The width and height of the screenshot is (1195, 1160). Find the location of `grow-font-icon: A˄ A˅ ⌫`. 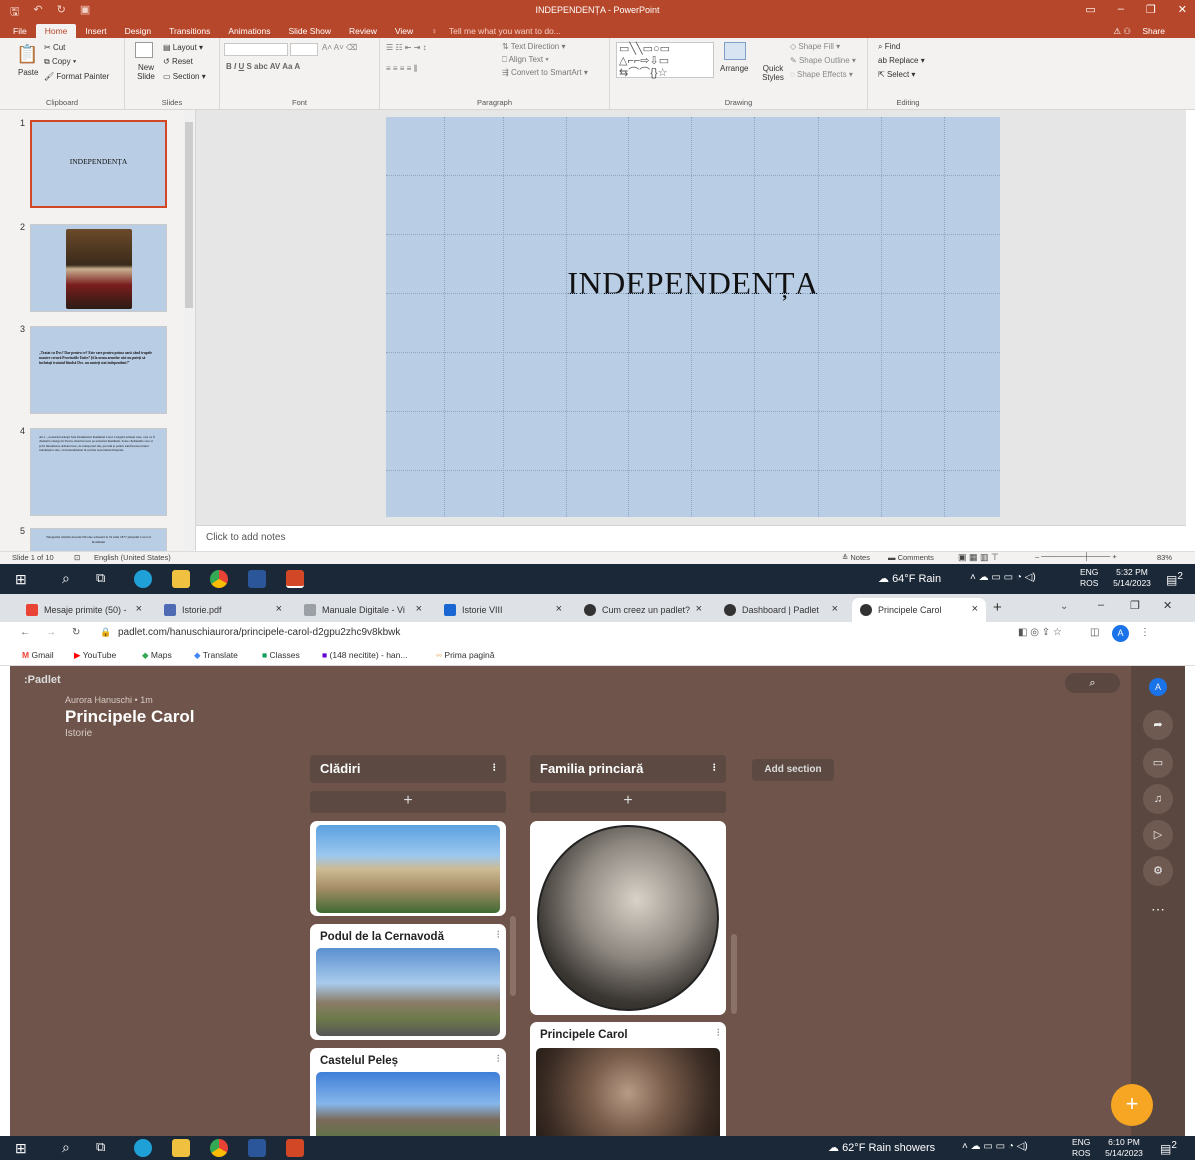

grow-font-icon: A˄ A˅ ⌫ is located at coordinates (339, 47).